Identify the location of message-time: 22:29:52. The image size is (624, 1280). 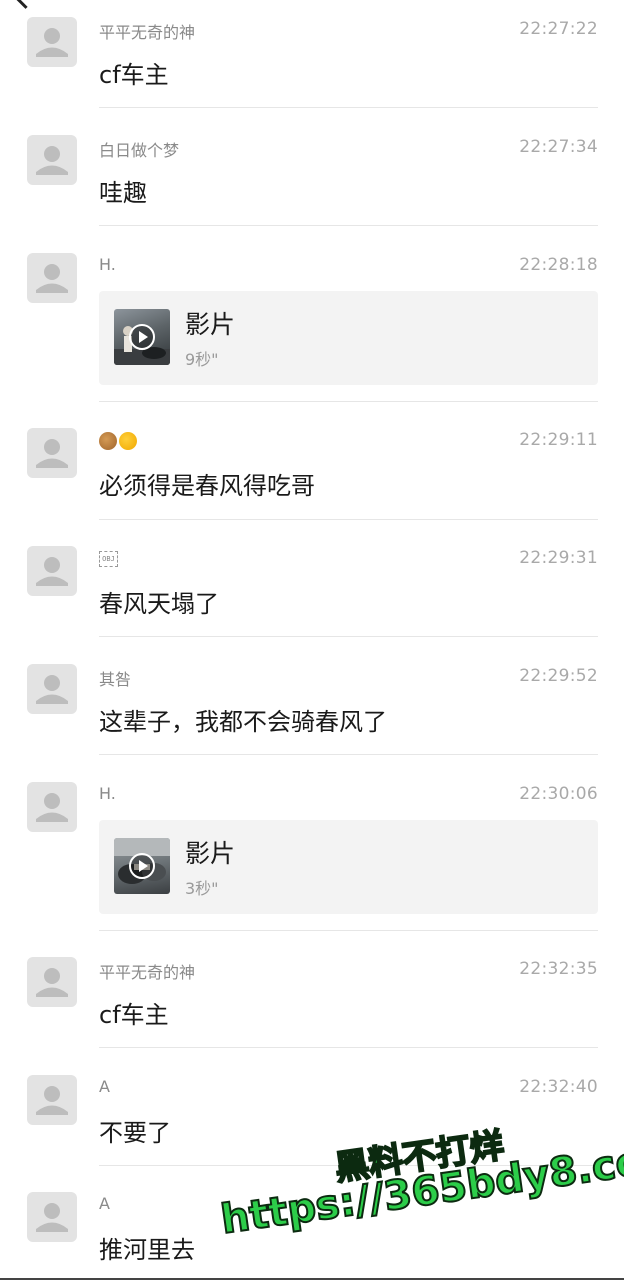
(558, 676).